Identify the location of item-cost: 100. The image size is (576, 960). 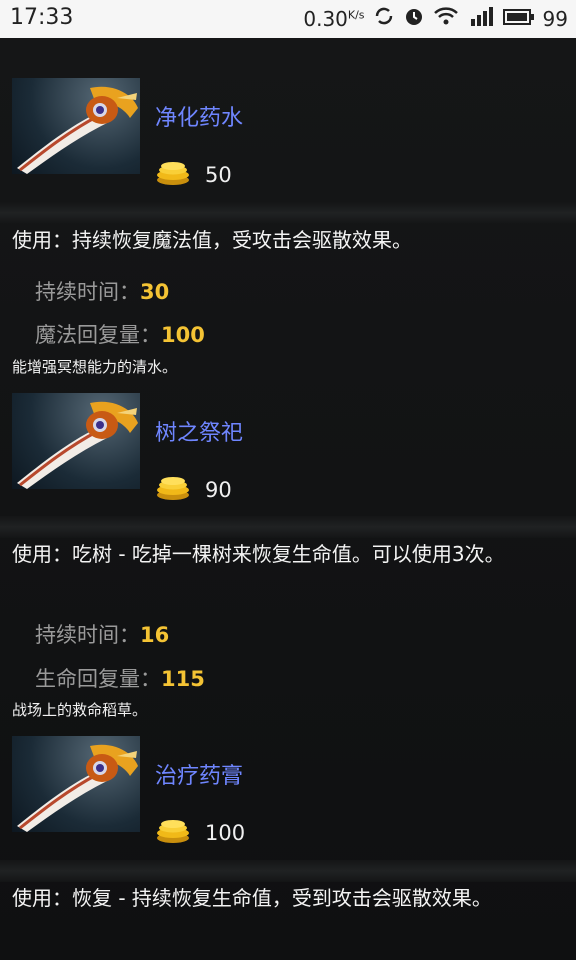
(200, 833).